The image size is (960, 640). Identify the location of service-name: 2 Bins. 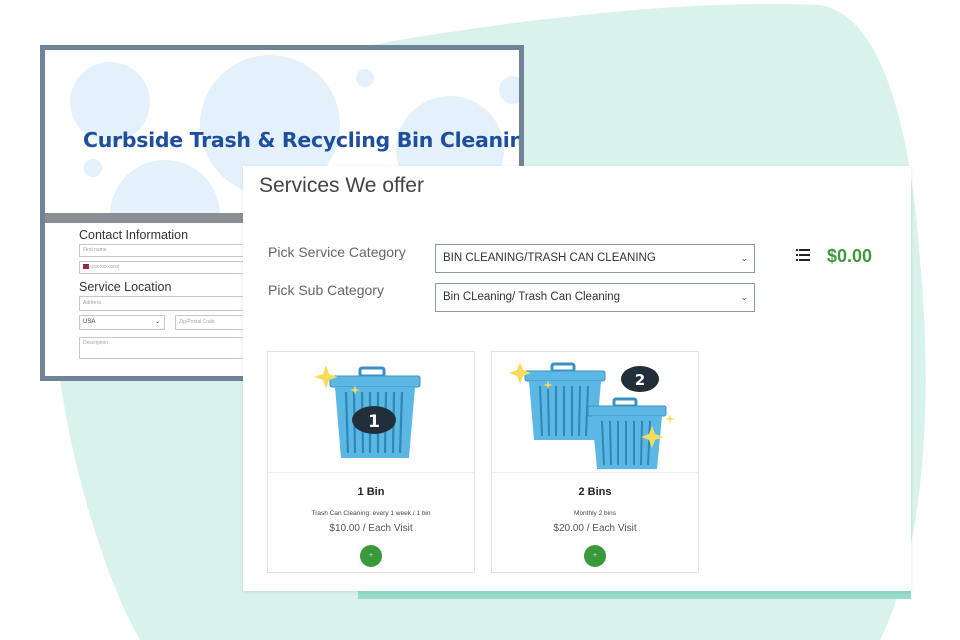
(595, 492).